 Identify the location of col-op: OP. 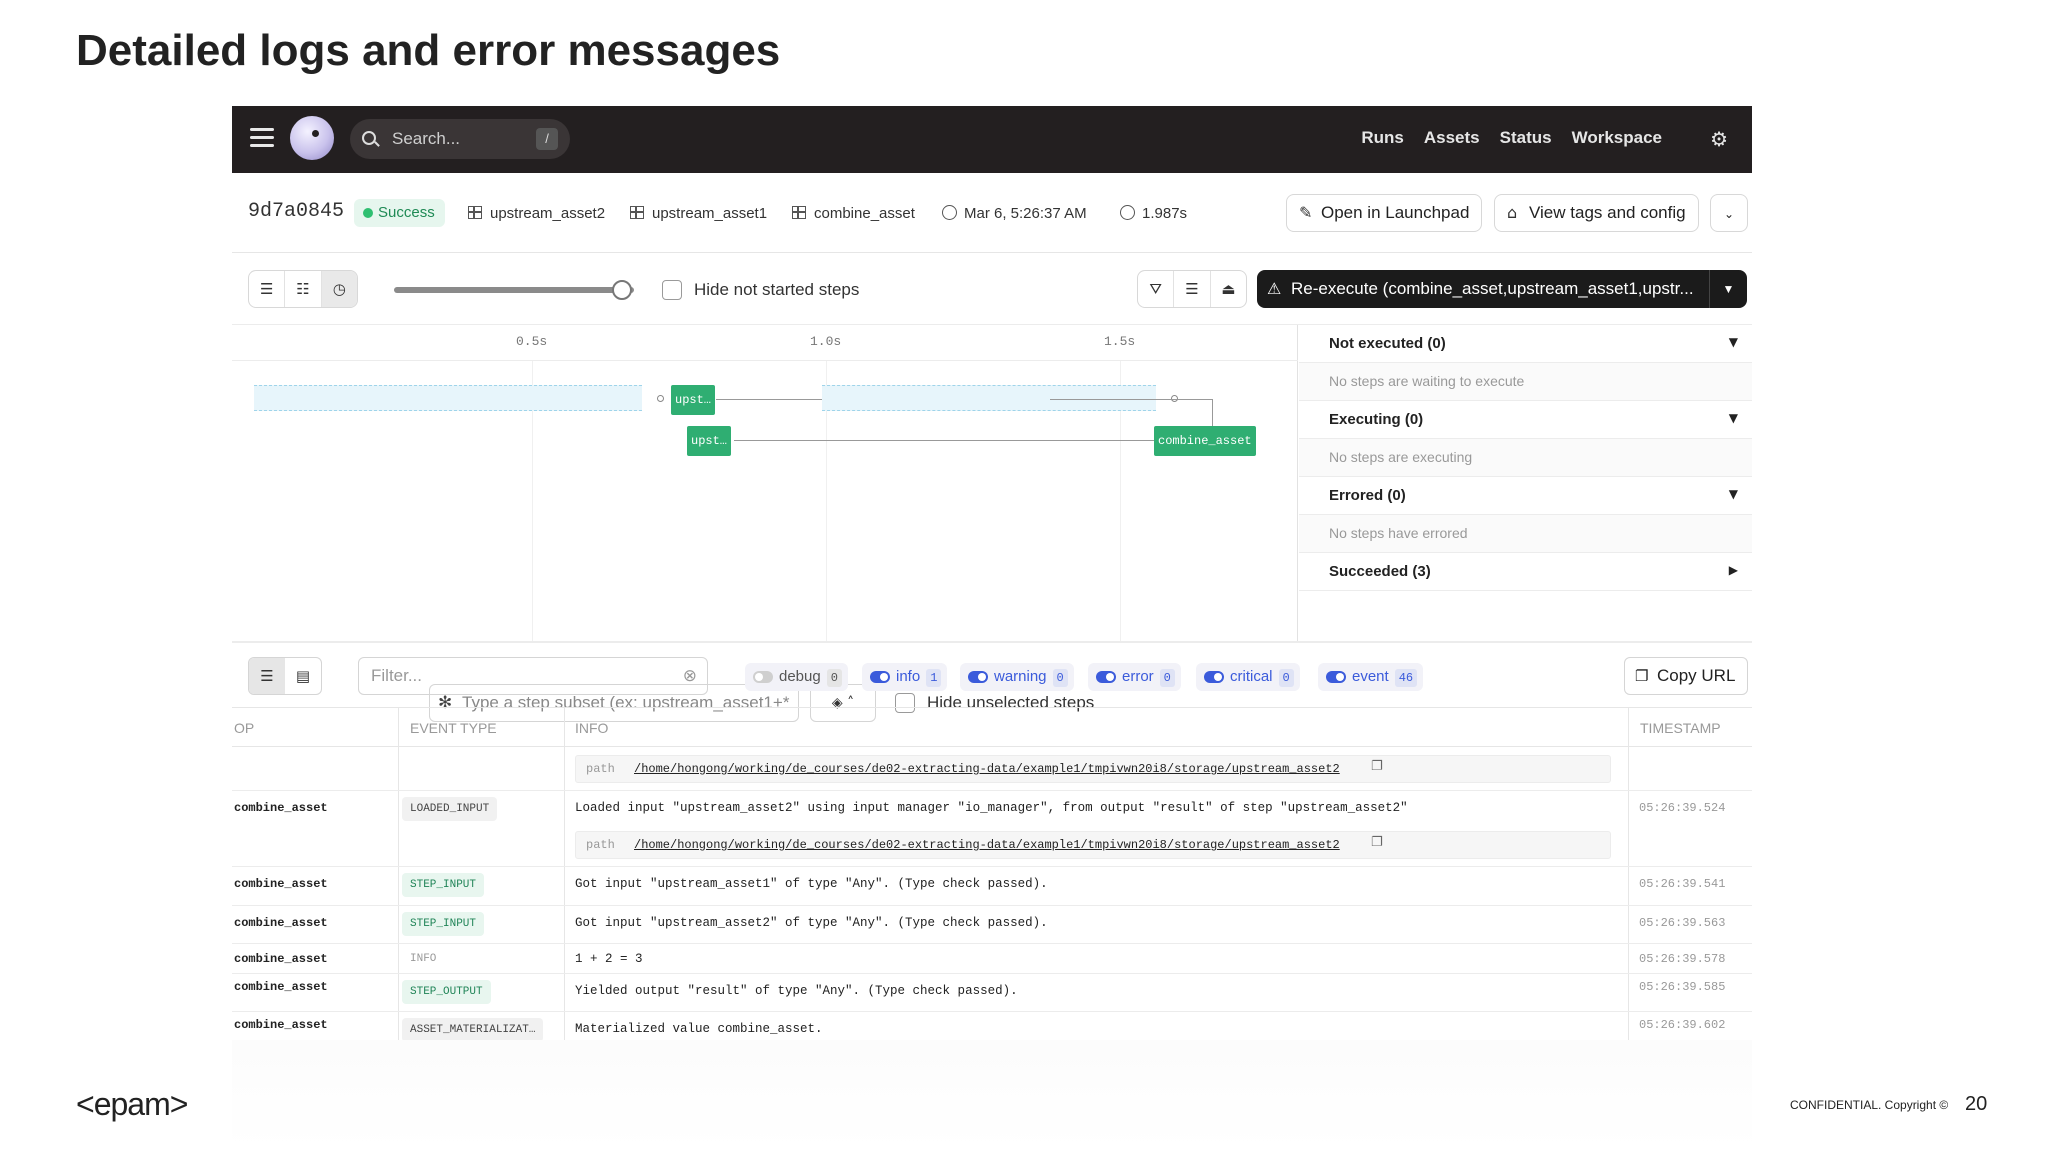
(244, 728).